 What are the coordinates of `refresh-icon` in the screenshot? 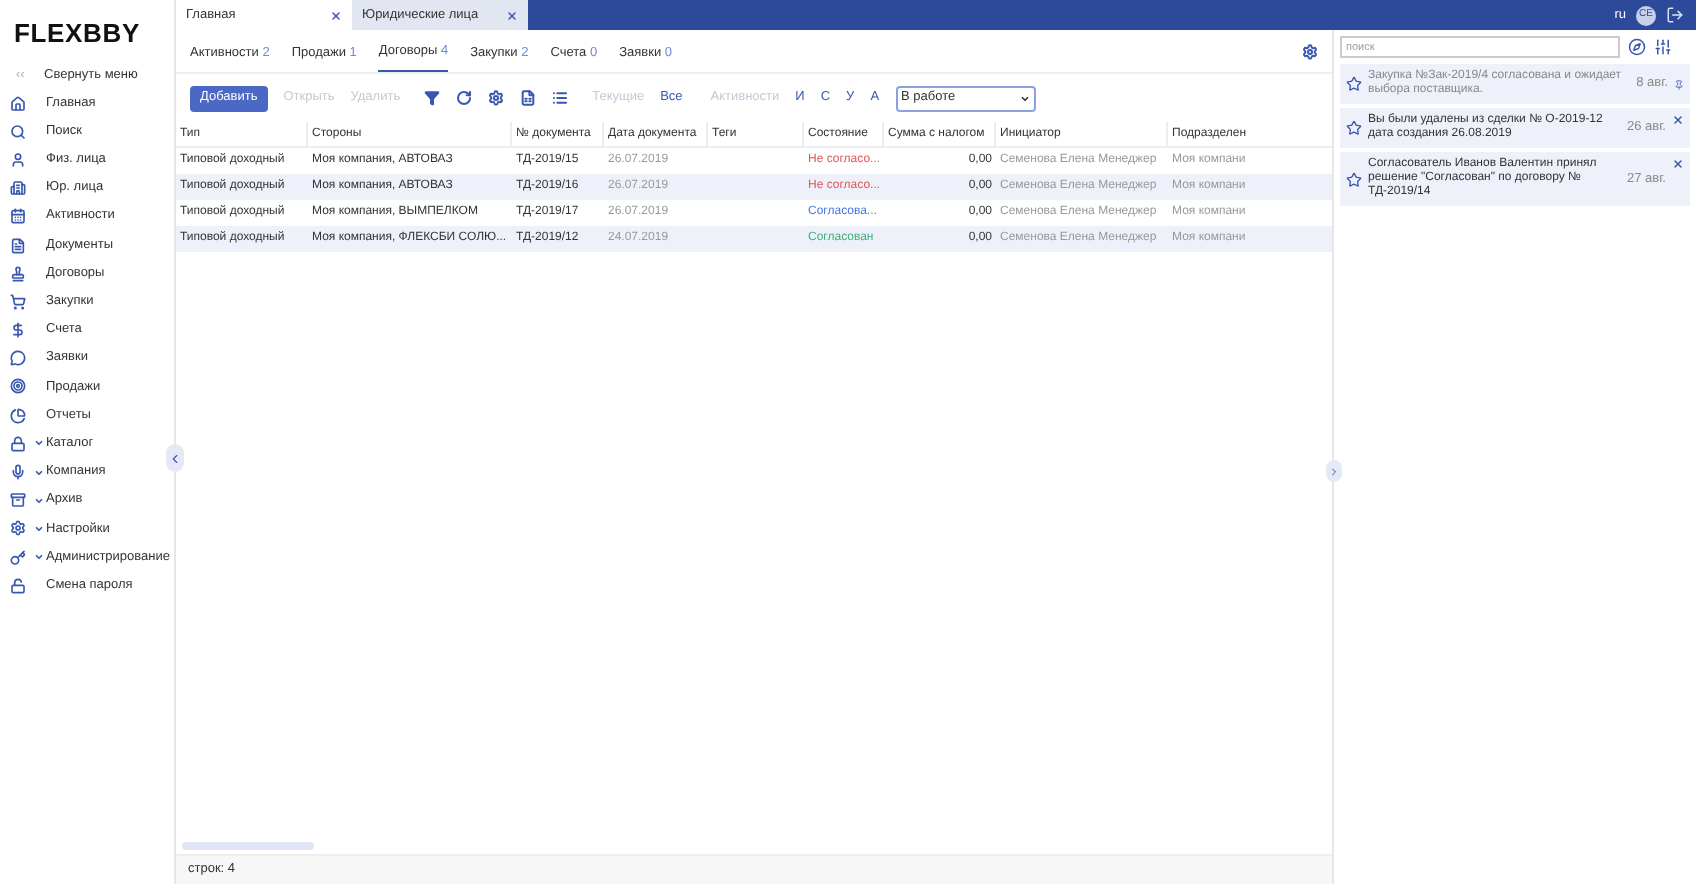 It's located at (464, 98).